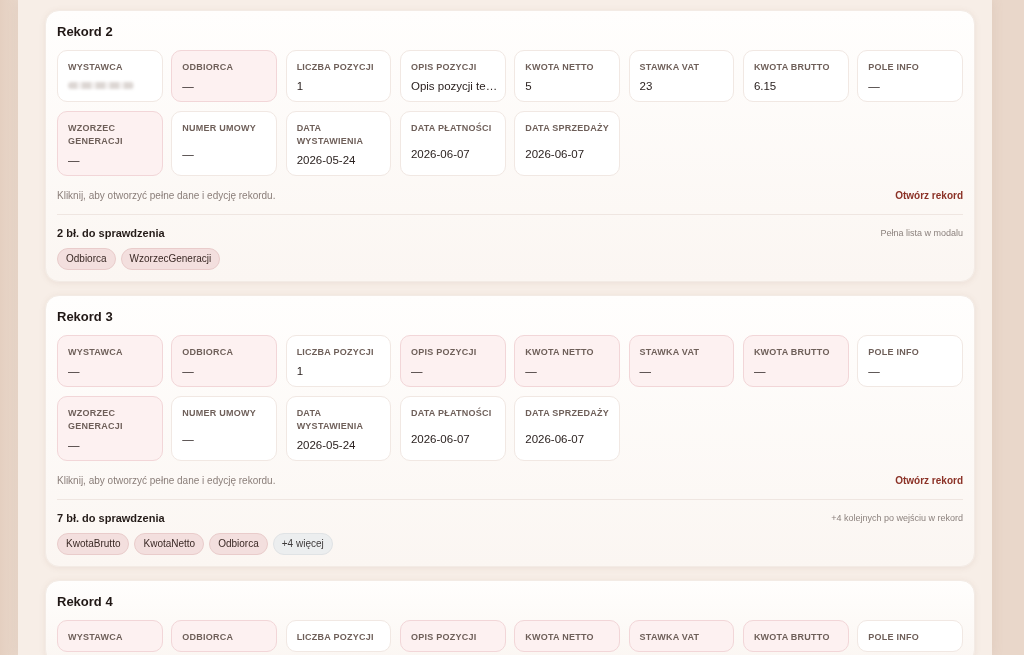  I want to click on errors-heading: 7 bł. do sprawdzenia, so click(111, 518).